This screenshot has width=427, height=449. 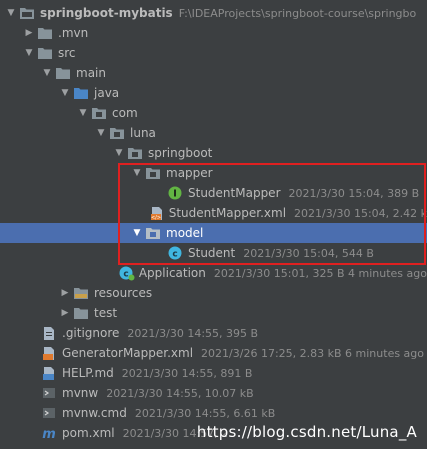 I want to click on tree-row-mvnw: mvnw 2021/3/30 14:55, 10.07 kB, so click(x=213, y=393).